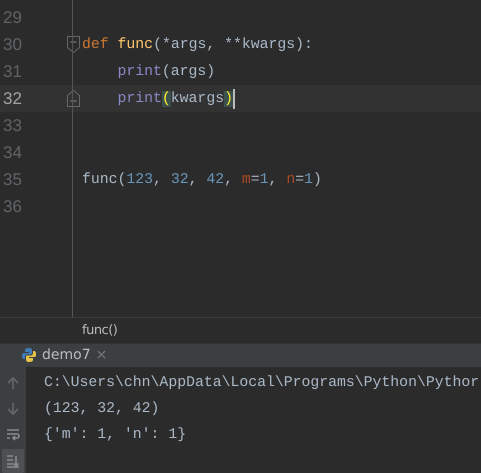 The image size is (481, 473). I want to click on line-number: 34, so click(12, 152).